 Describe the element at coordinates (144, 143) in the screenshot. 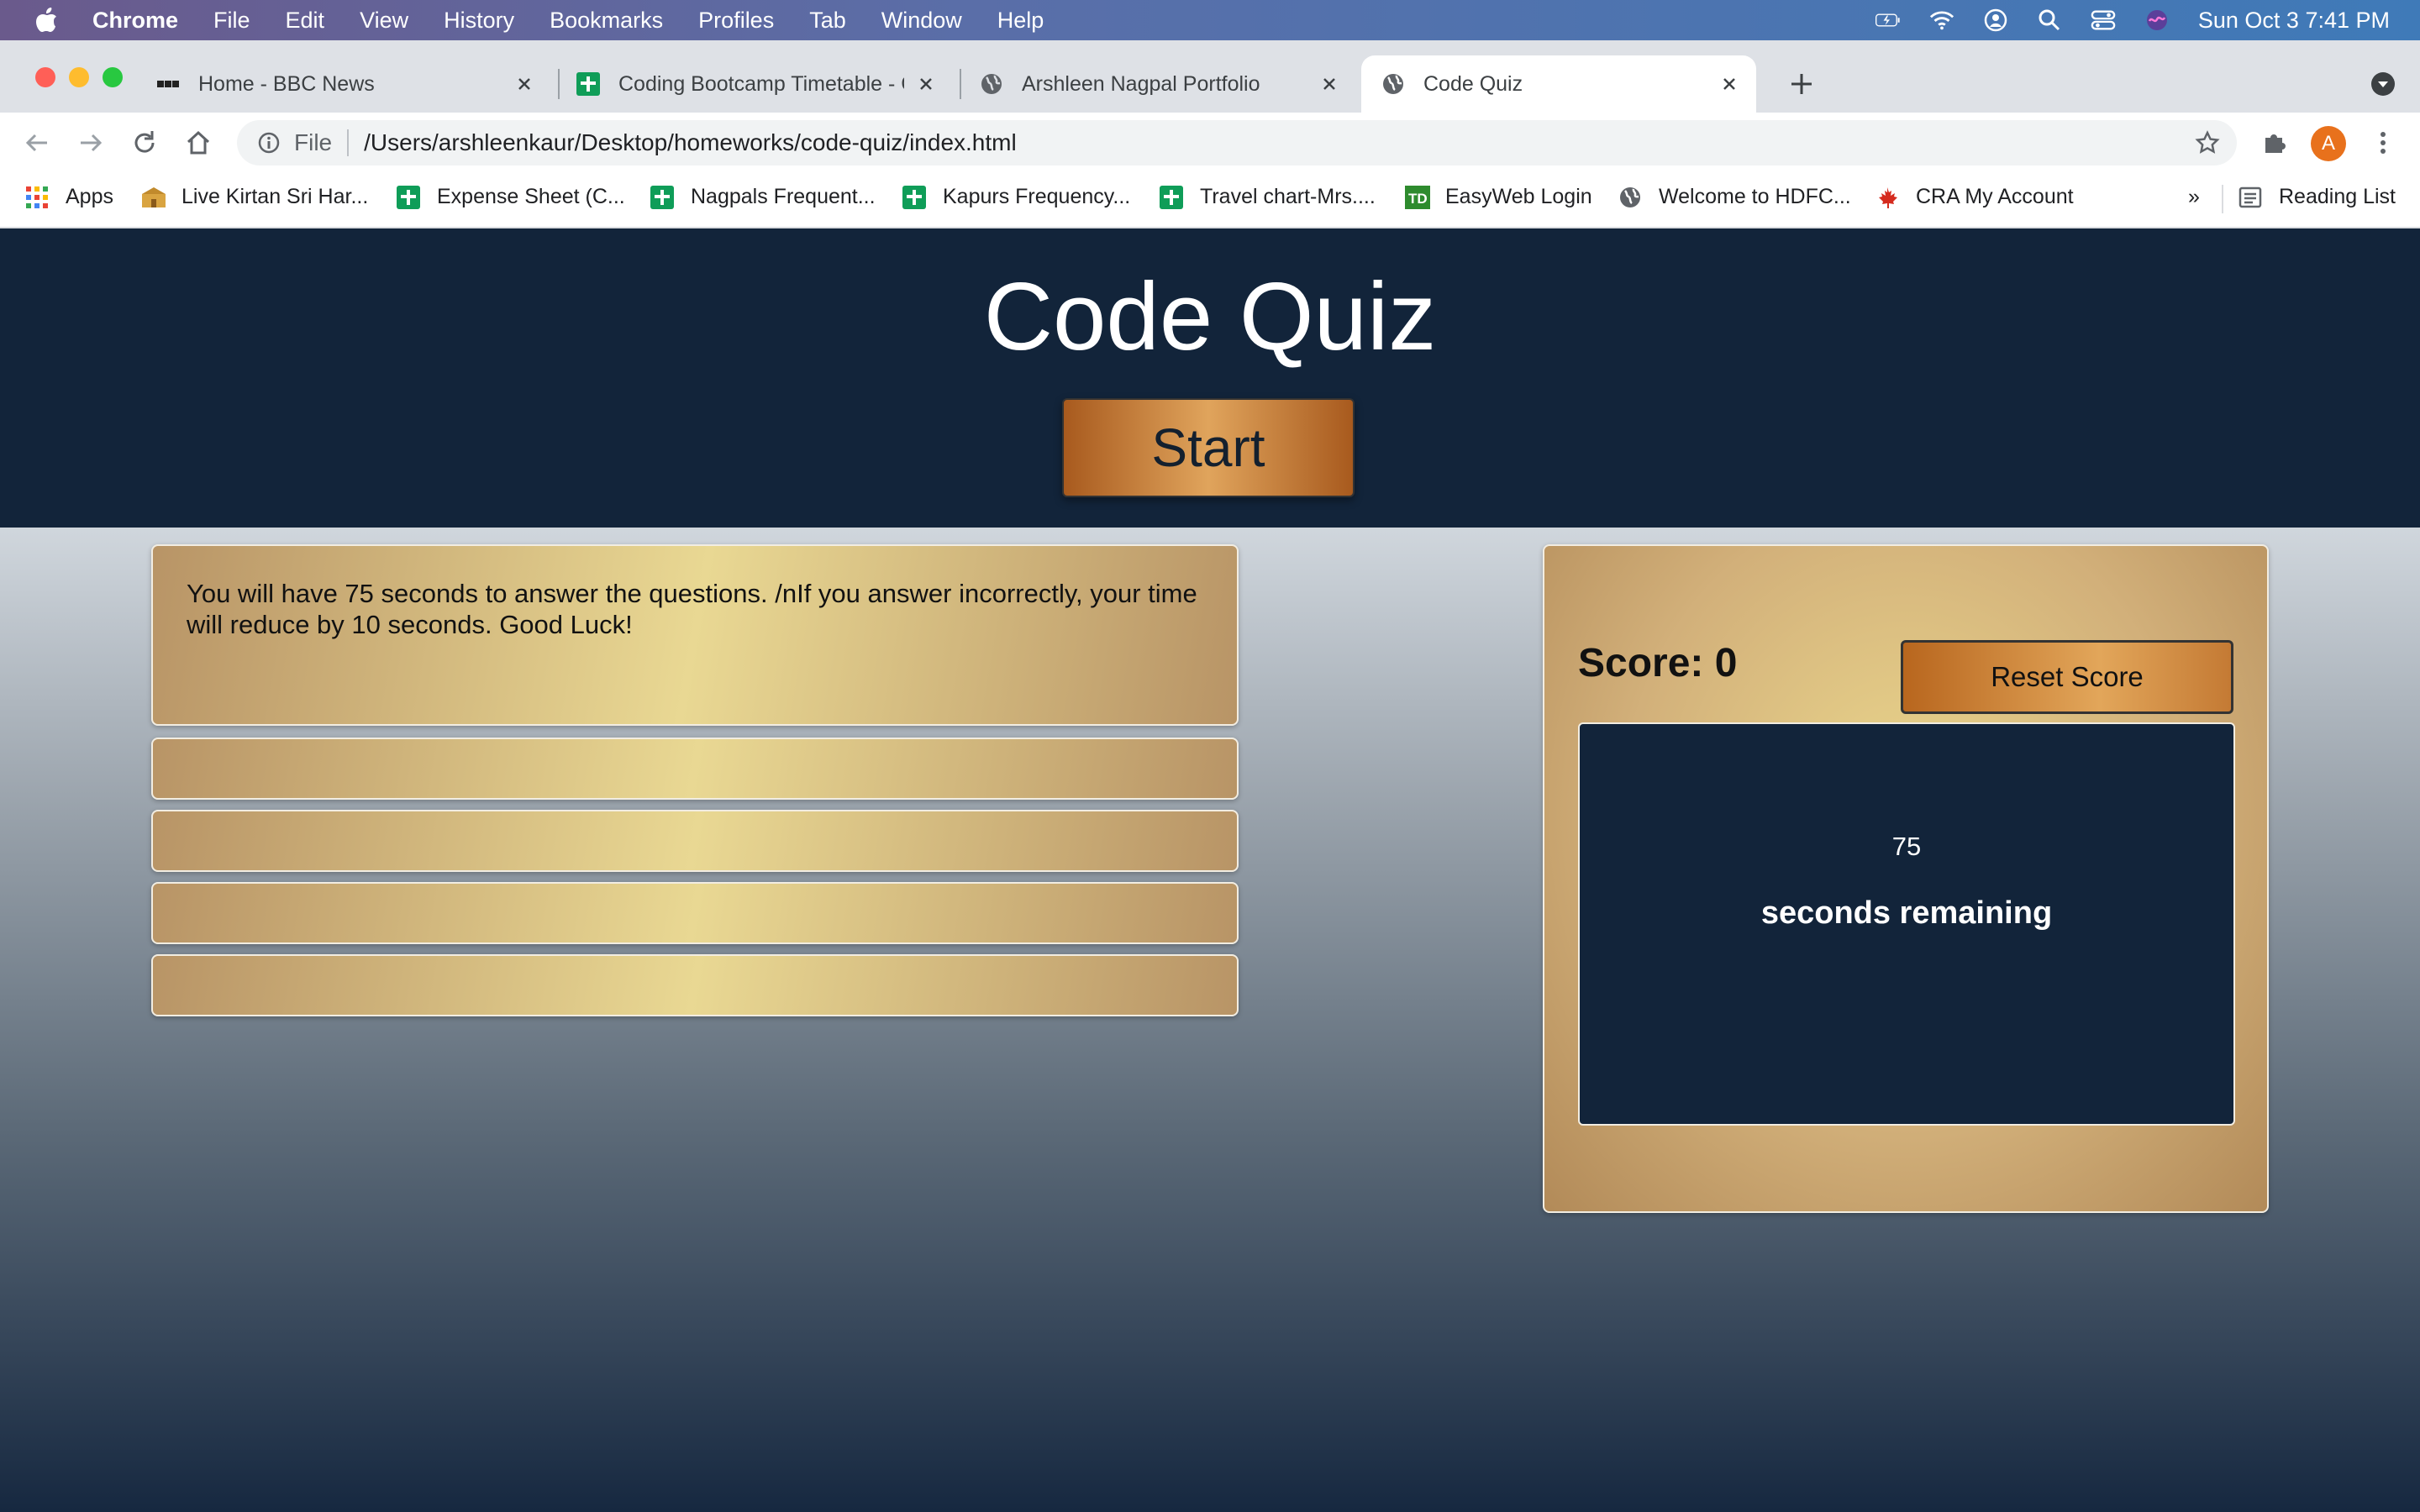

I see `reload-icon` at that location.